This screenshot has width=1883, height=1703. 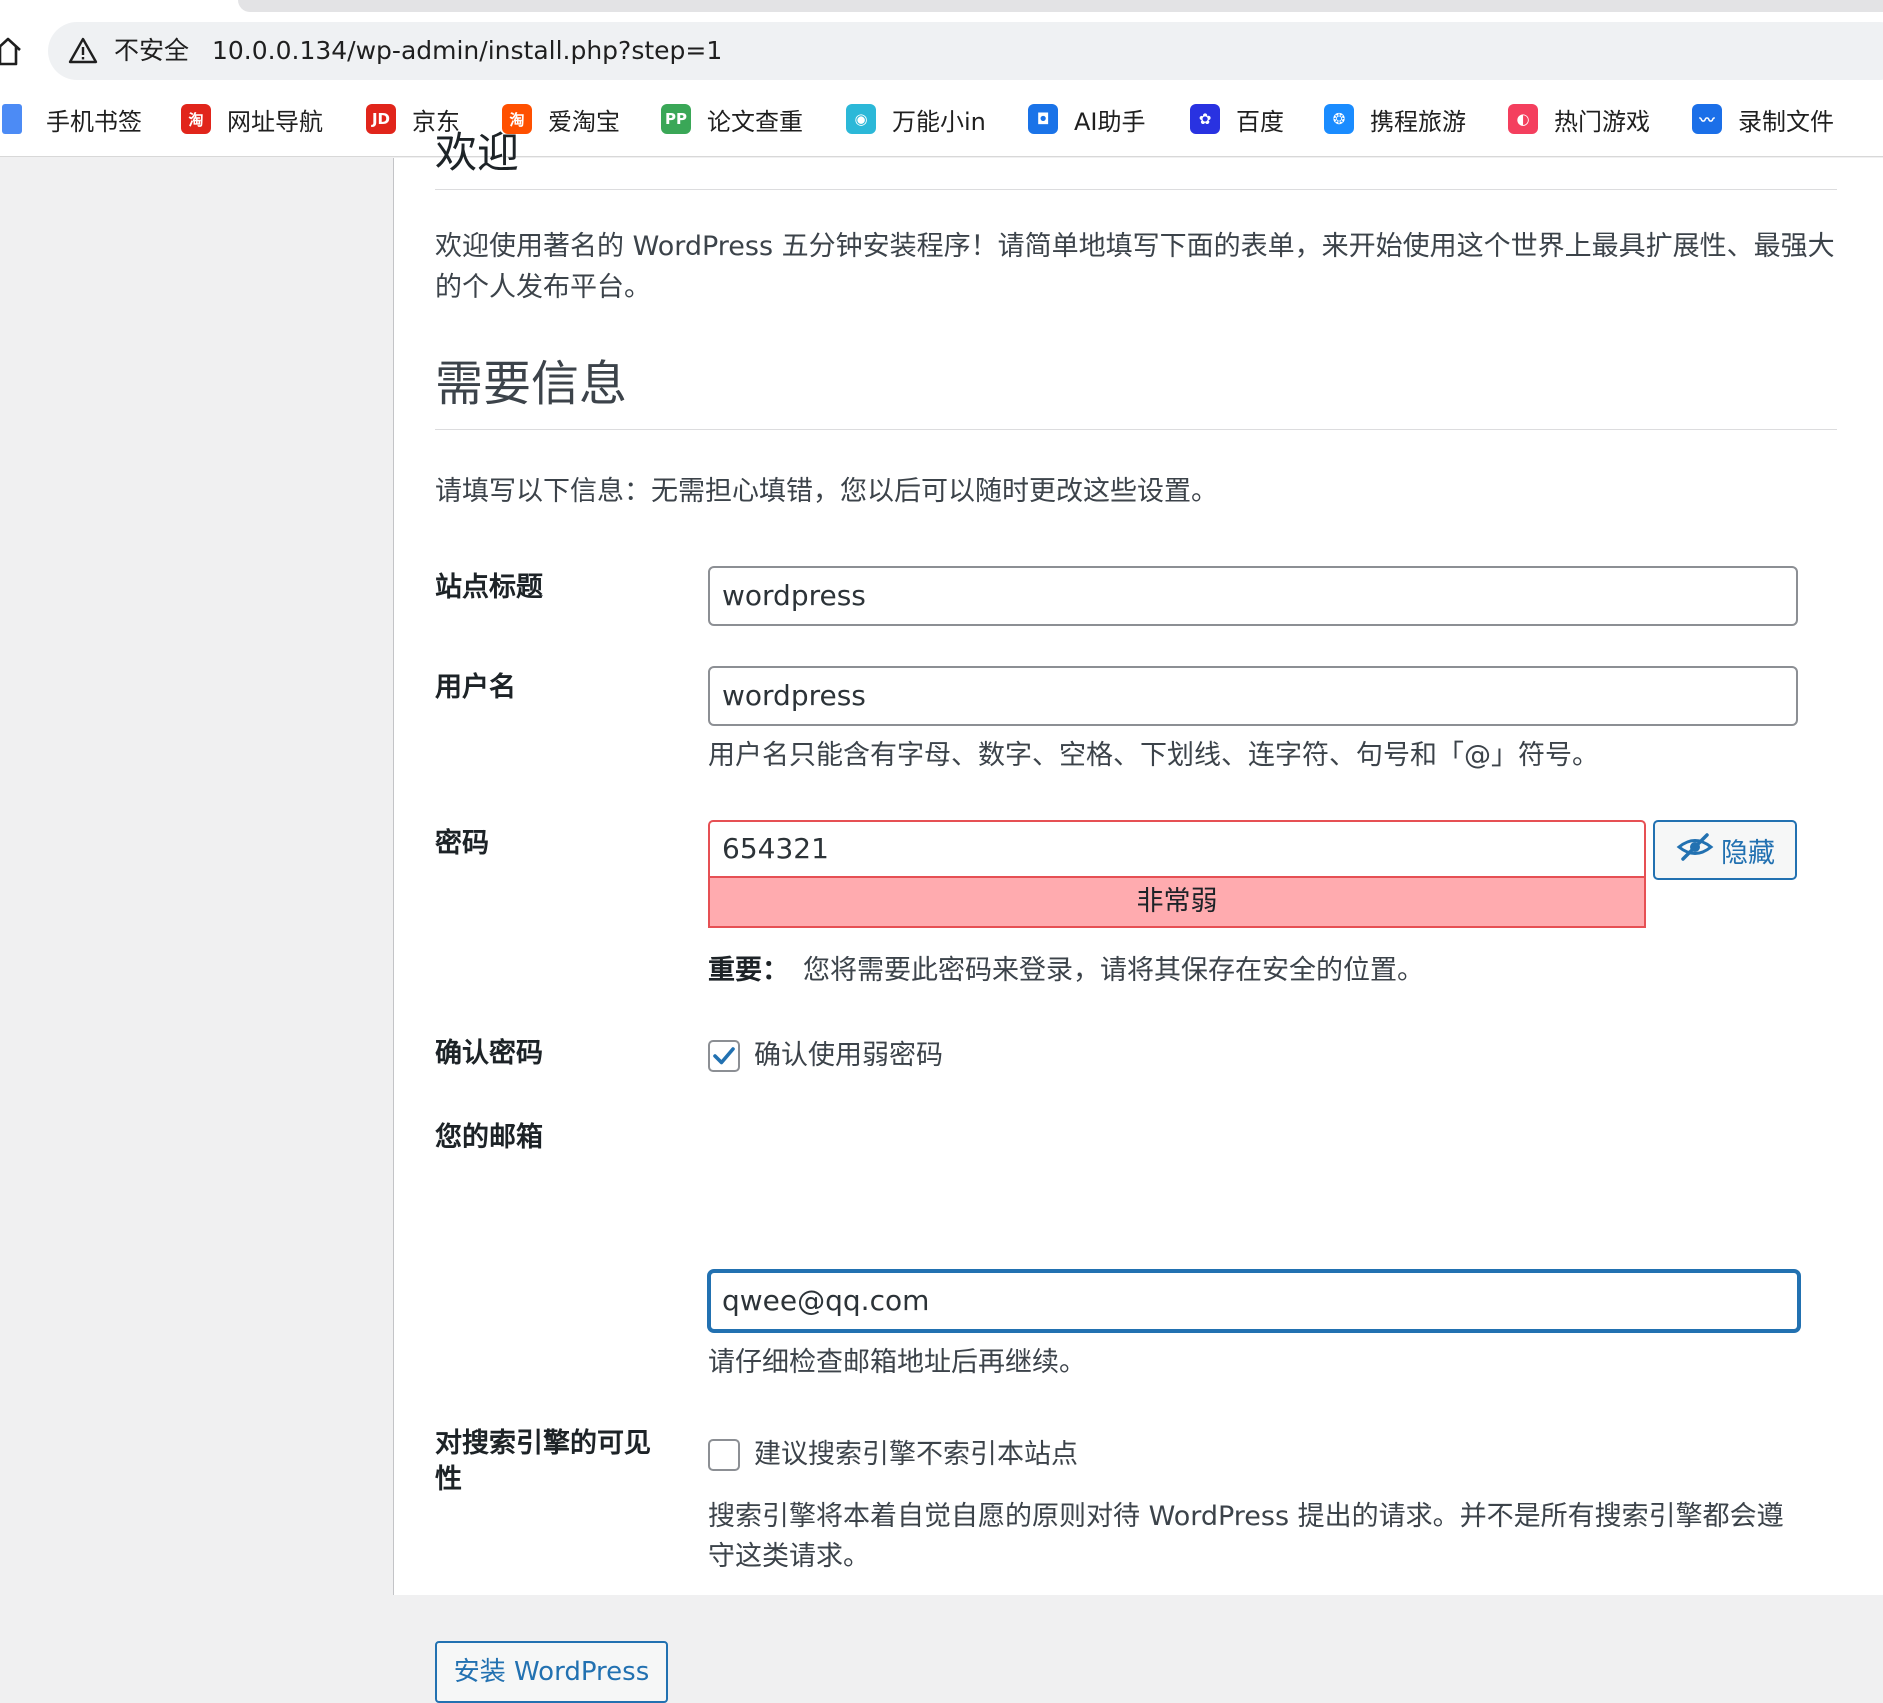 I want to click on bookmark-item: PP 论文查重, so click(x=732, y=119).